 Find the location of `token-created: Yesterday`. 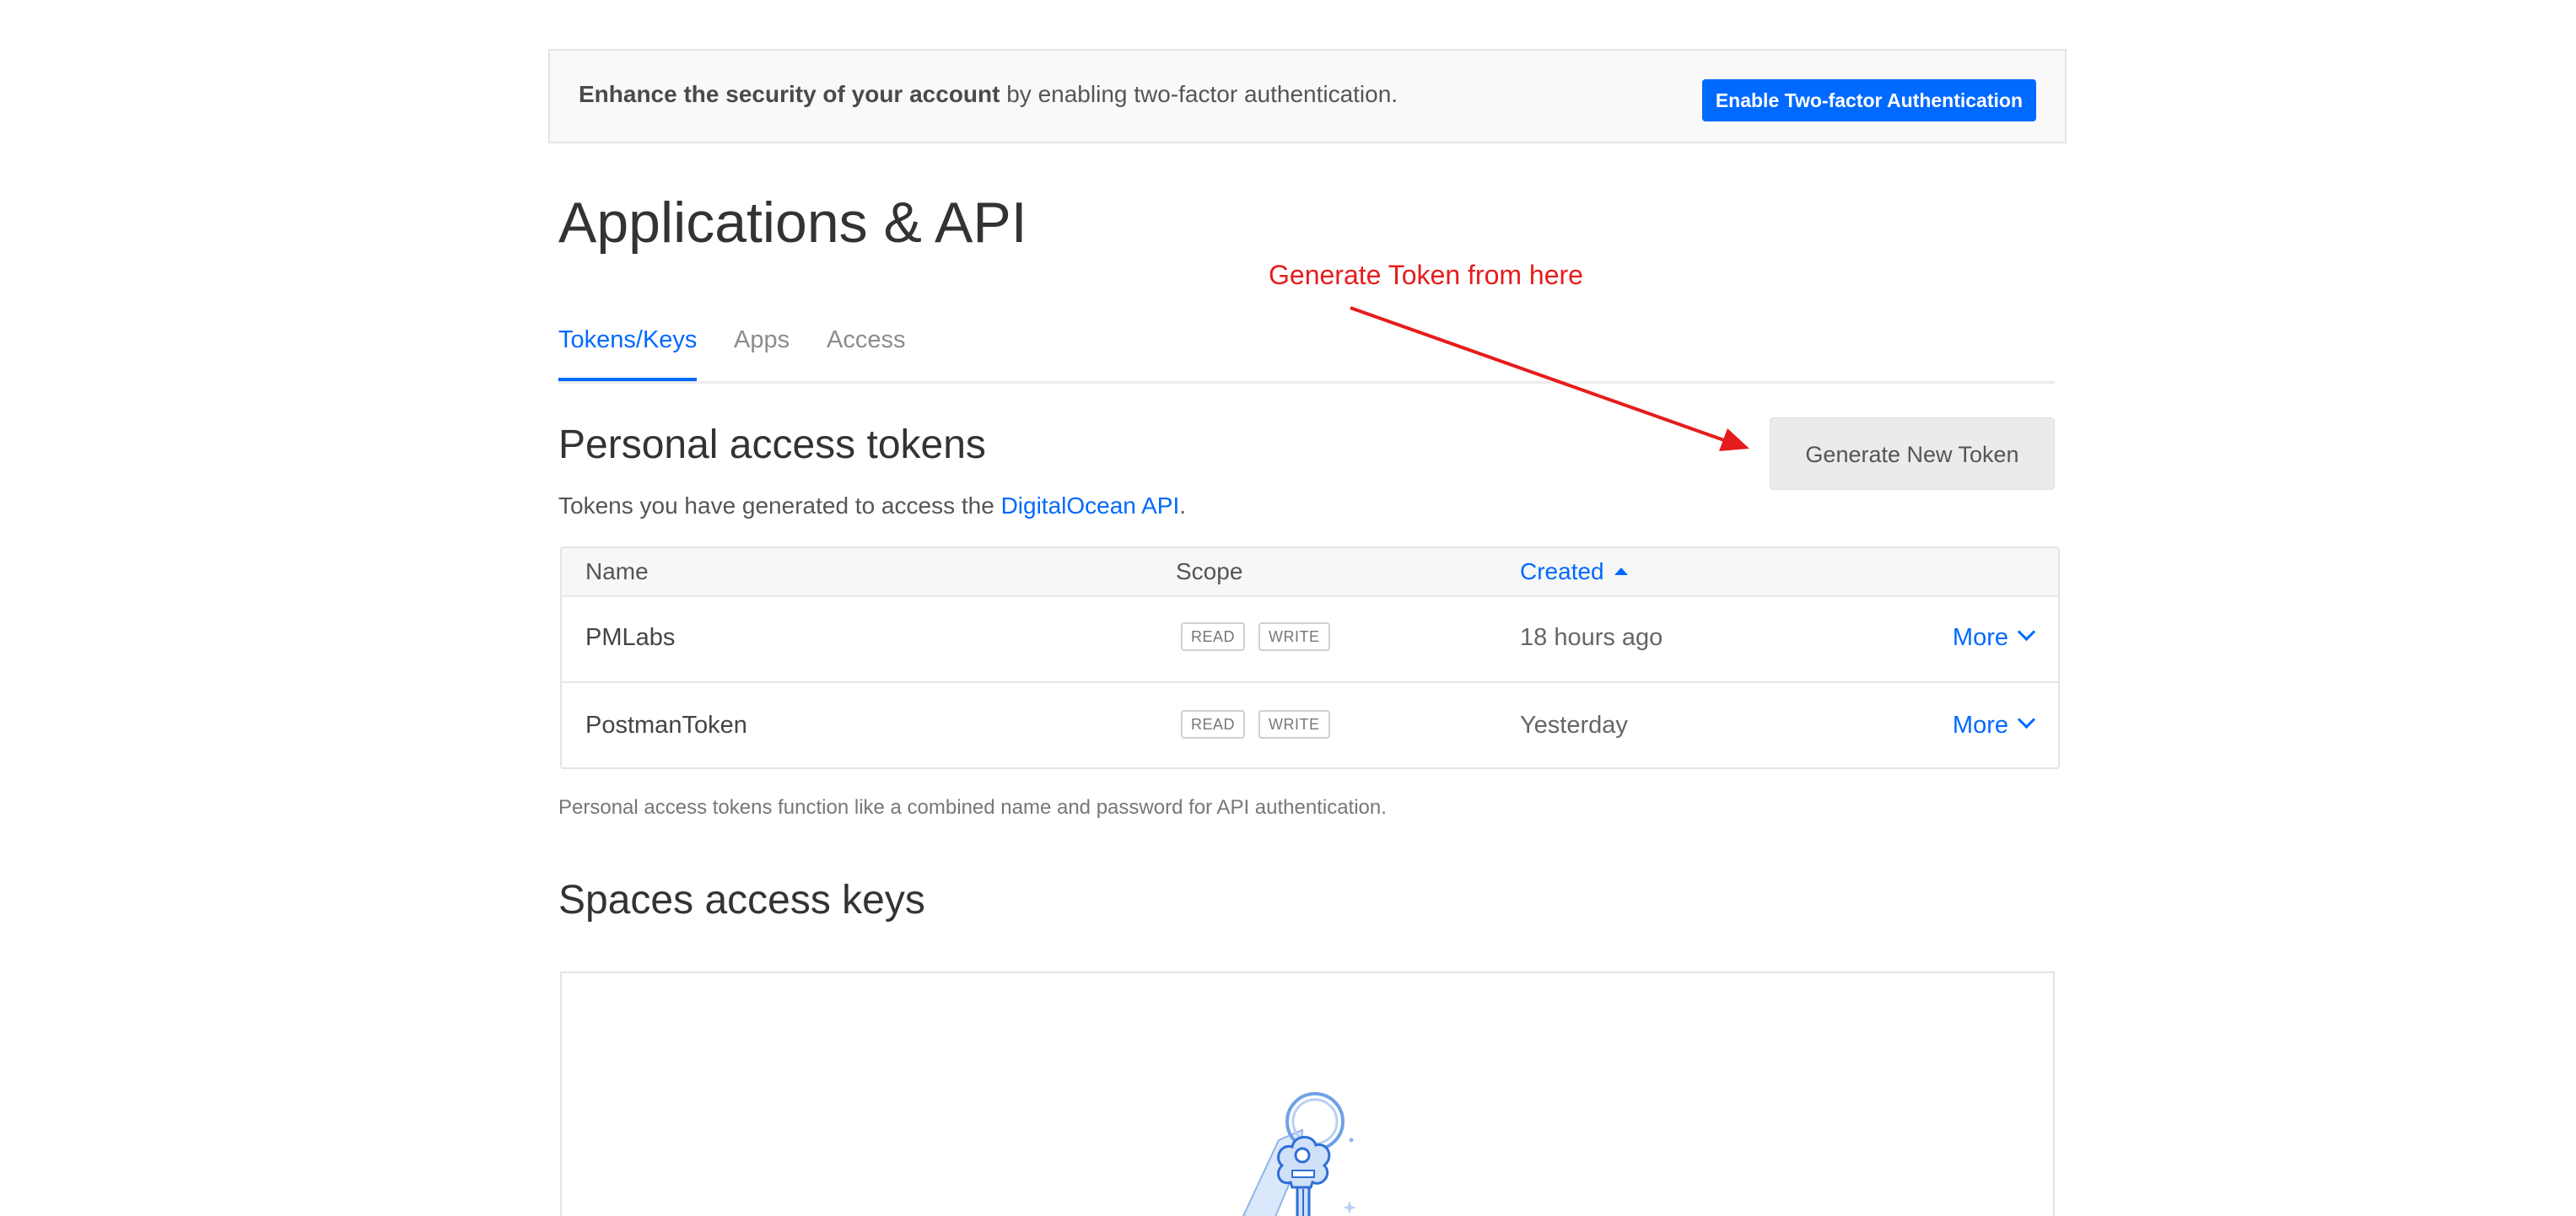

token-created: Yesterday is located at coordinates (1574, 725).